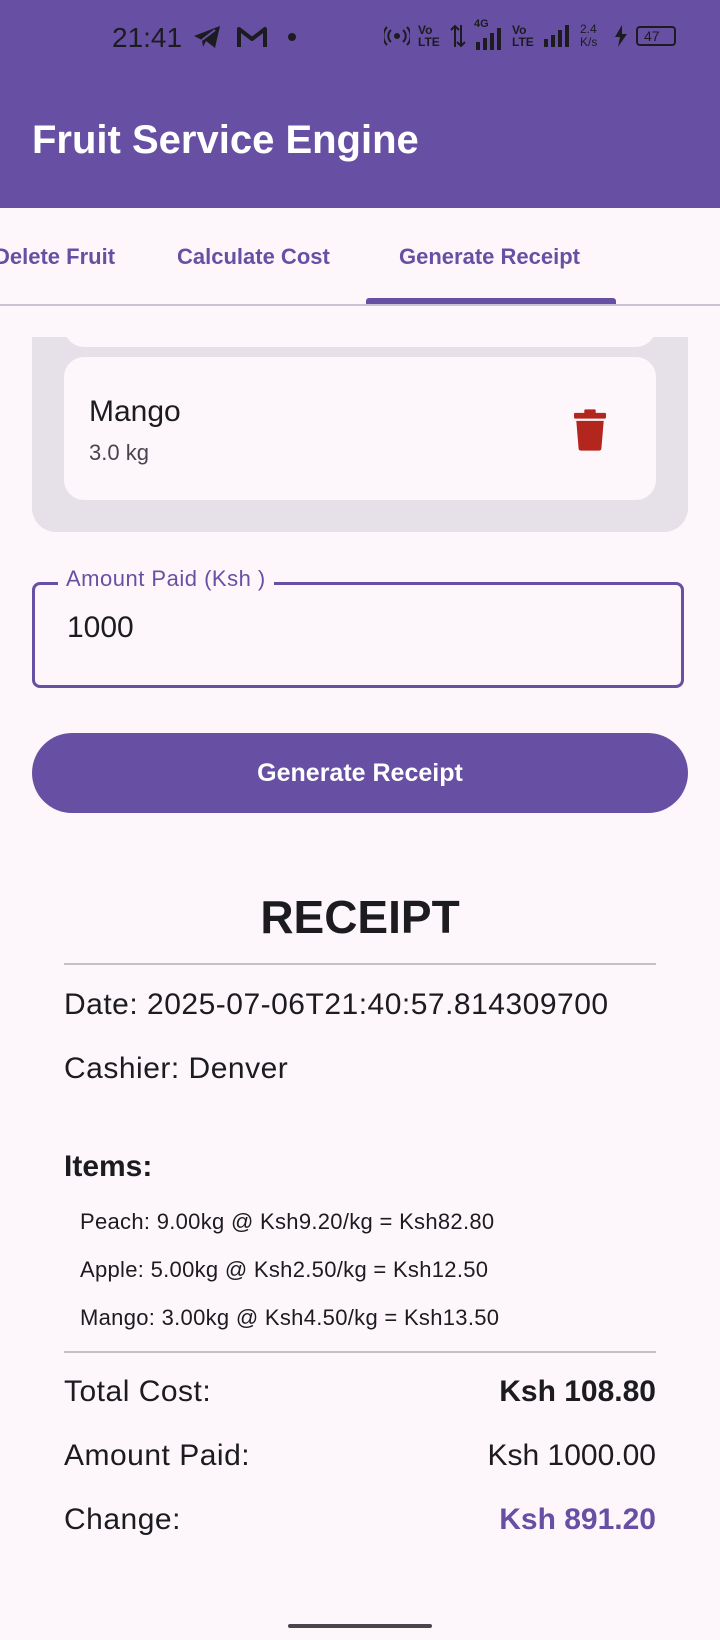 The width and height of the screenshot is (720, 1640). I want to click on data-transfer-icon, so click(458, 36).